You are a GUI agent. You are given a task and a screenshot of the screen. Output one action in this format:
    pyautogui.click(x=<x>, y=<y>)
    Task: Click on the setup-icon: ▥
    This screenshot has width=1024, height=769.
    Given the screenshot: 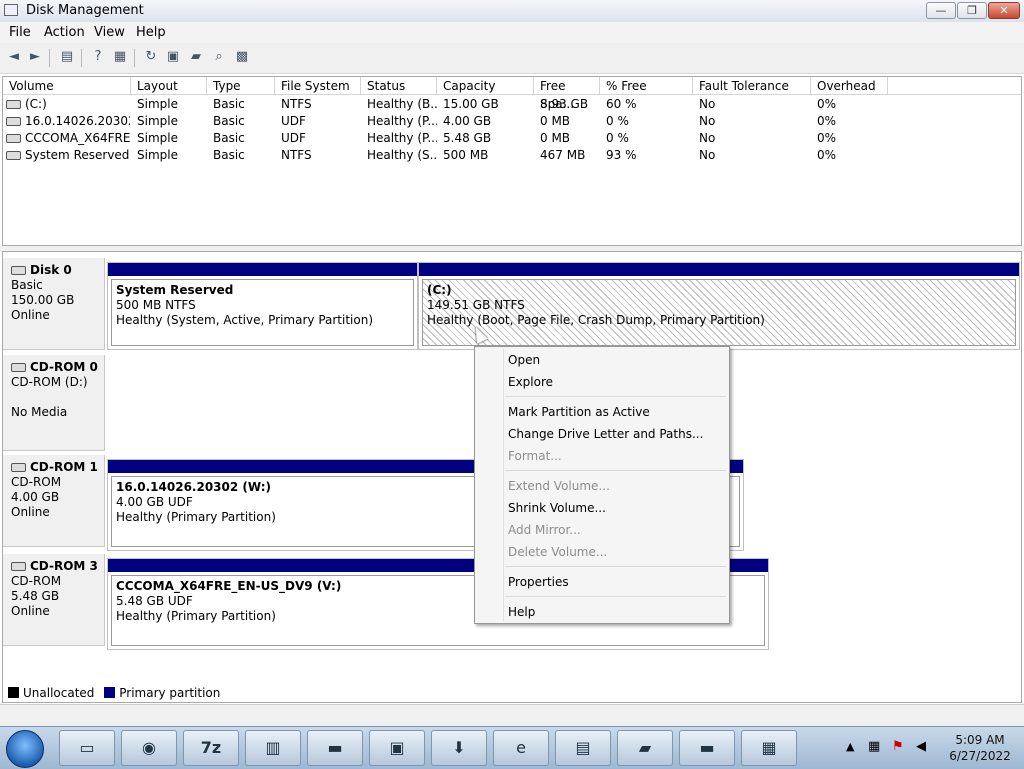 What is the action you would take?
    pyautogui.click(x=273, y=748)
    